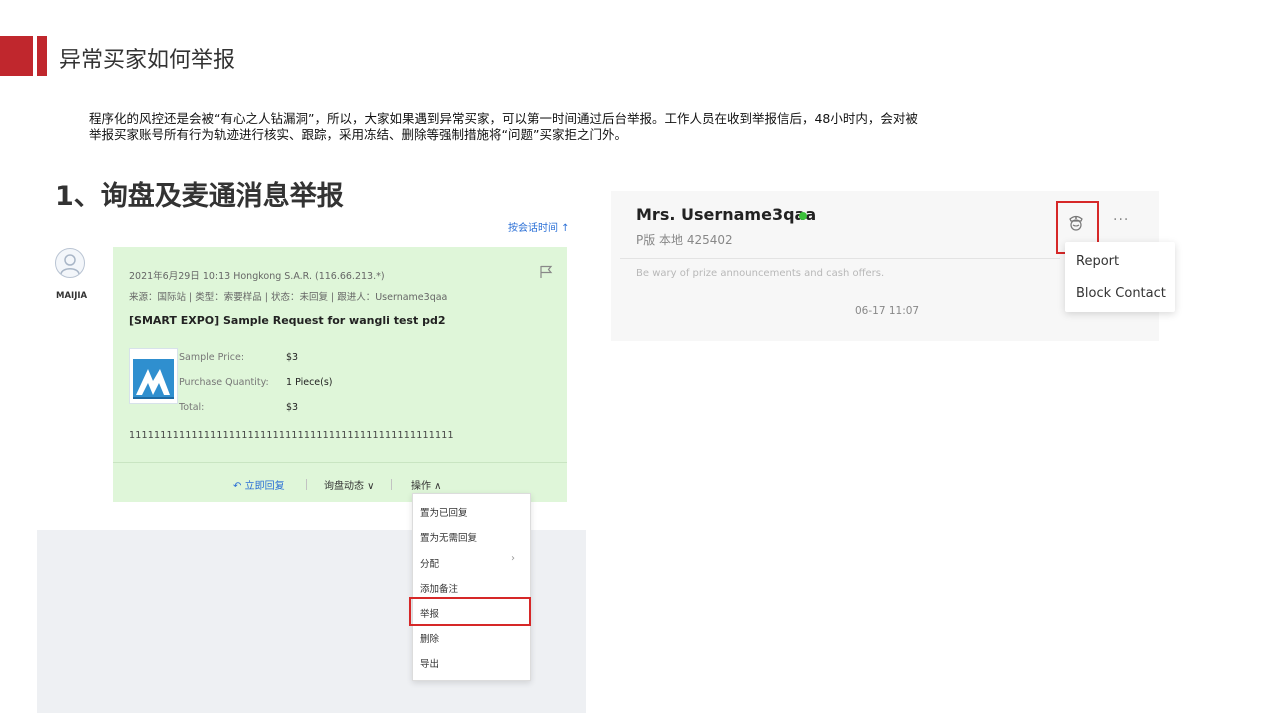 Image resolution: width=1267 pixels, height=713 pixels. Describe the element at coordinates (426, 484) in the screenshot. I see `operate-menu-button: 操作 ∧` at that location.